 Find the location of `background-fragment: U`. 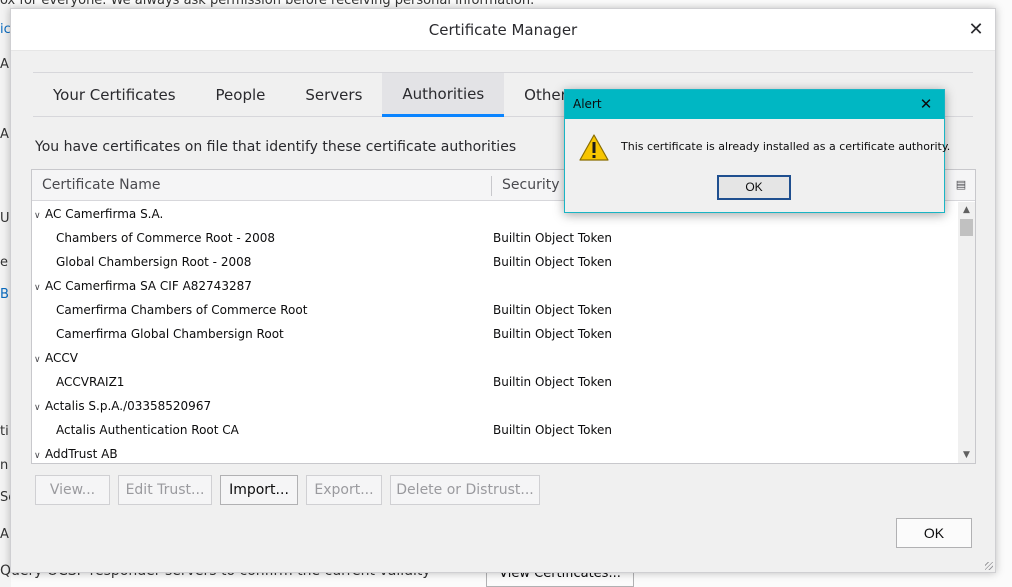

background-fragment: U is located at coordinates (5, 218).